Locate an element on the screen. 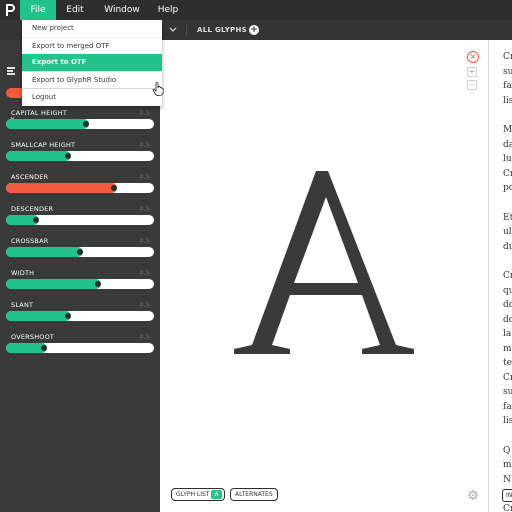  preview-text-line: du is located at coordinates (507, 246).